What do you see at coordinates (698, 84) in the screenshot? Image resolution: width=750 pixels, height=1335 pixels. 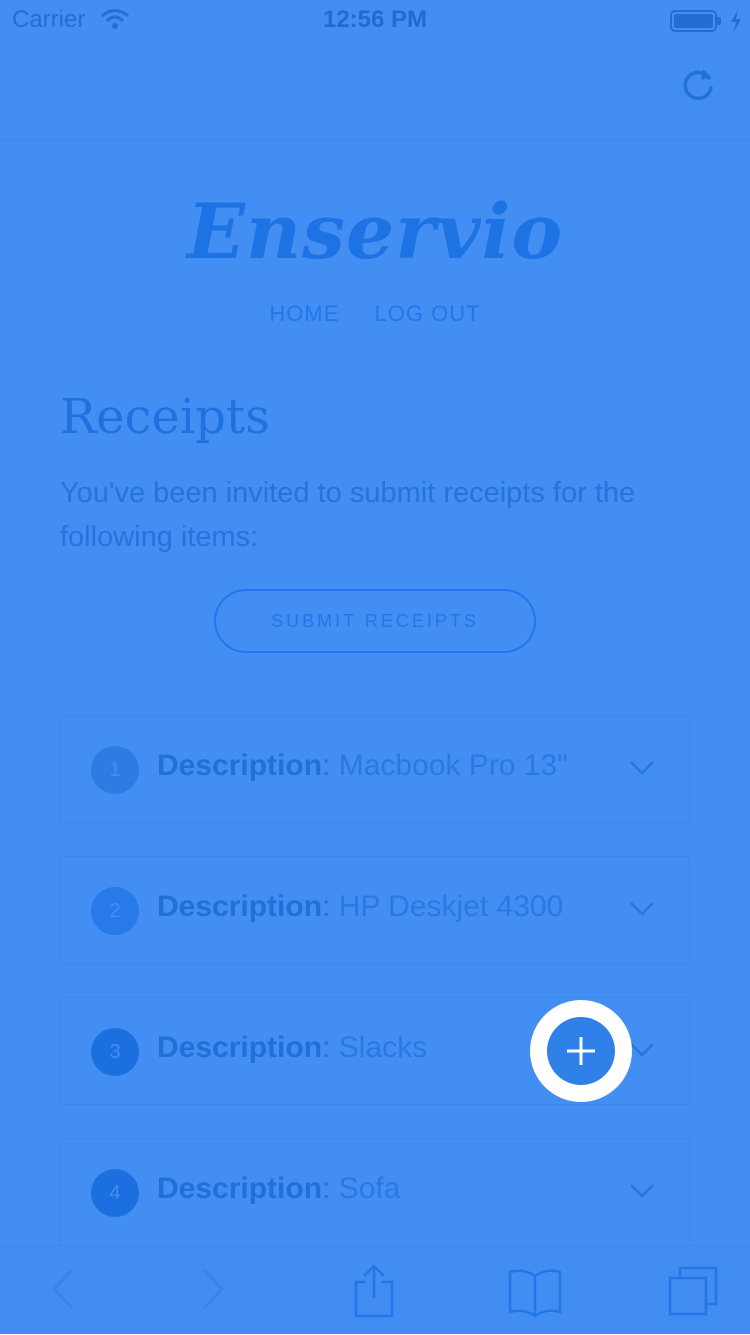 I see `reload-icon` at bounding box center [698, 84].